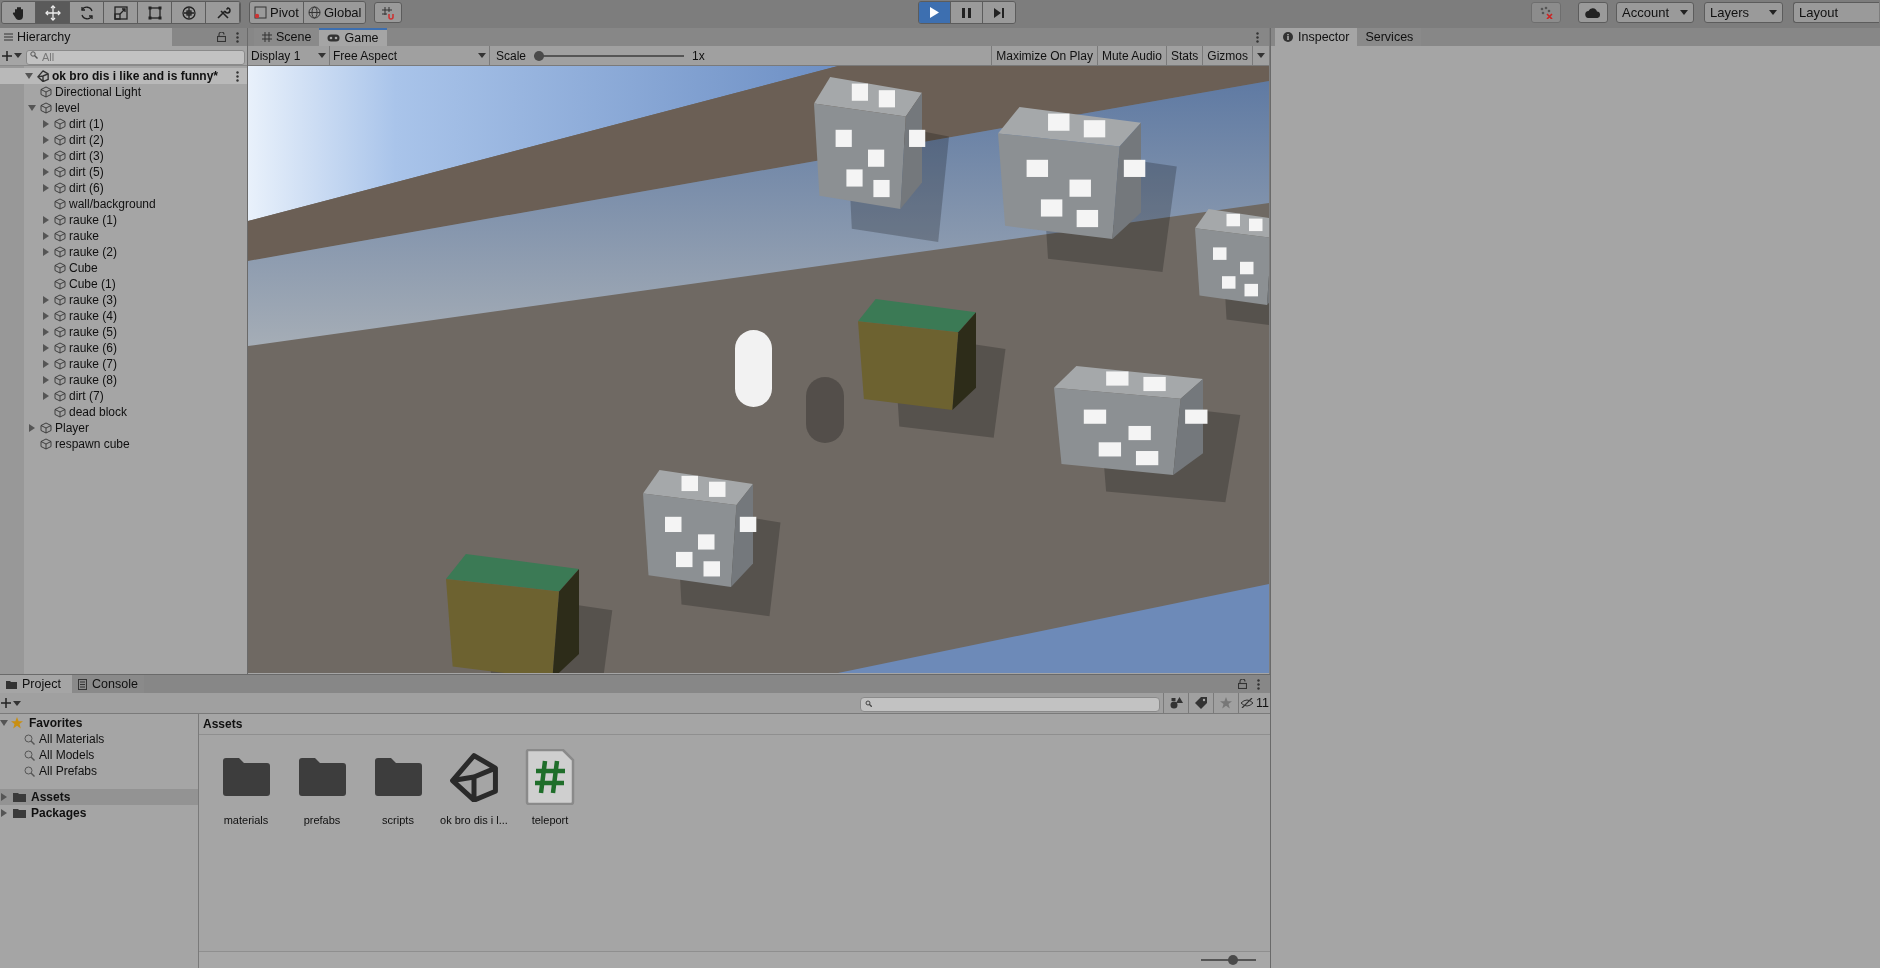 This screenshot has width=1880, height=968. What do you see at coordinates (123, 236) in the screenshot?
I see `hierarchy-item: rauke` at bounding box center [123, 236].